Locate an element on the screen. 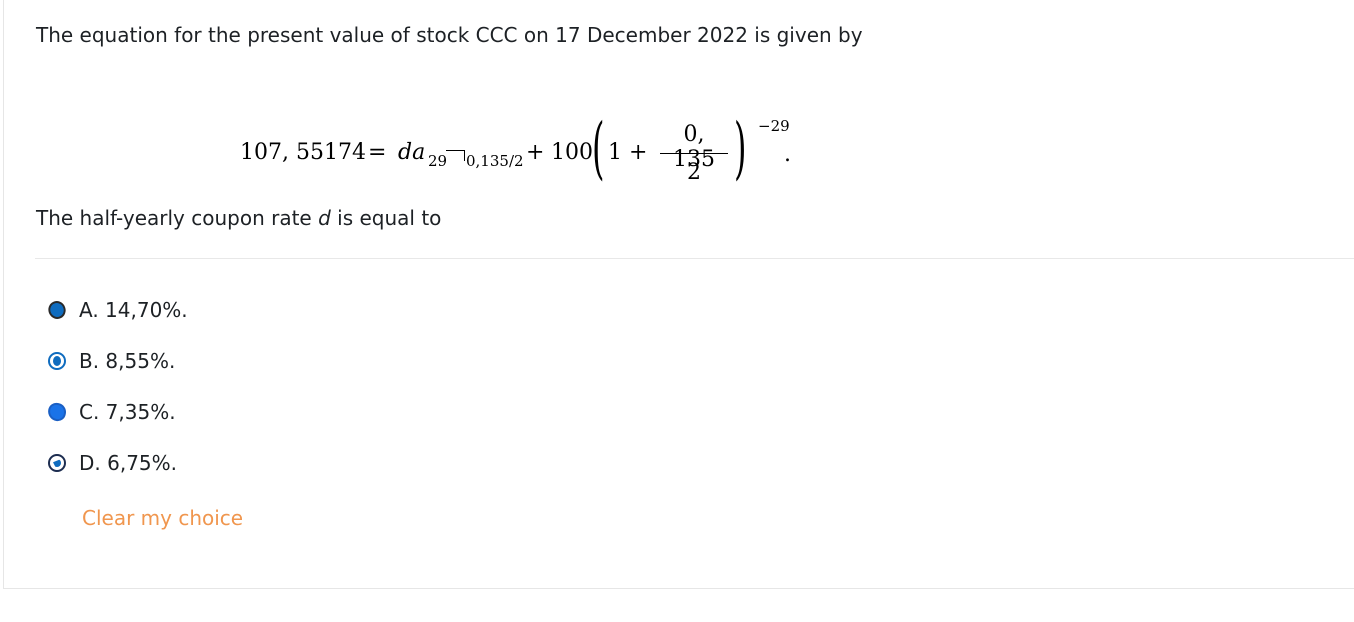 The width and height of the screenshot is (1354, 622). equation-one: 1 is located at coordinates (615, 152).